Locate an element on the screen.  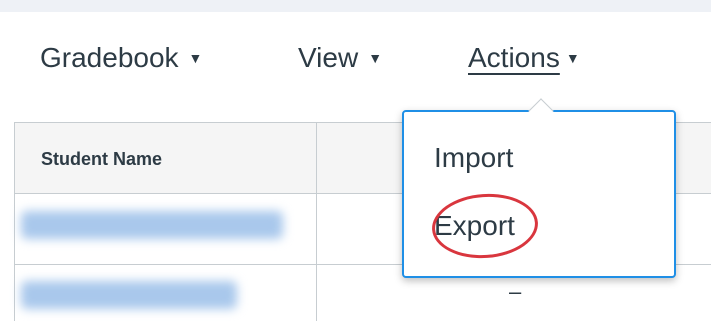
menu-view: View ▼ is located at coordinates (340, 58).